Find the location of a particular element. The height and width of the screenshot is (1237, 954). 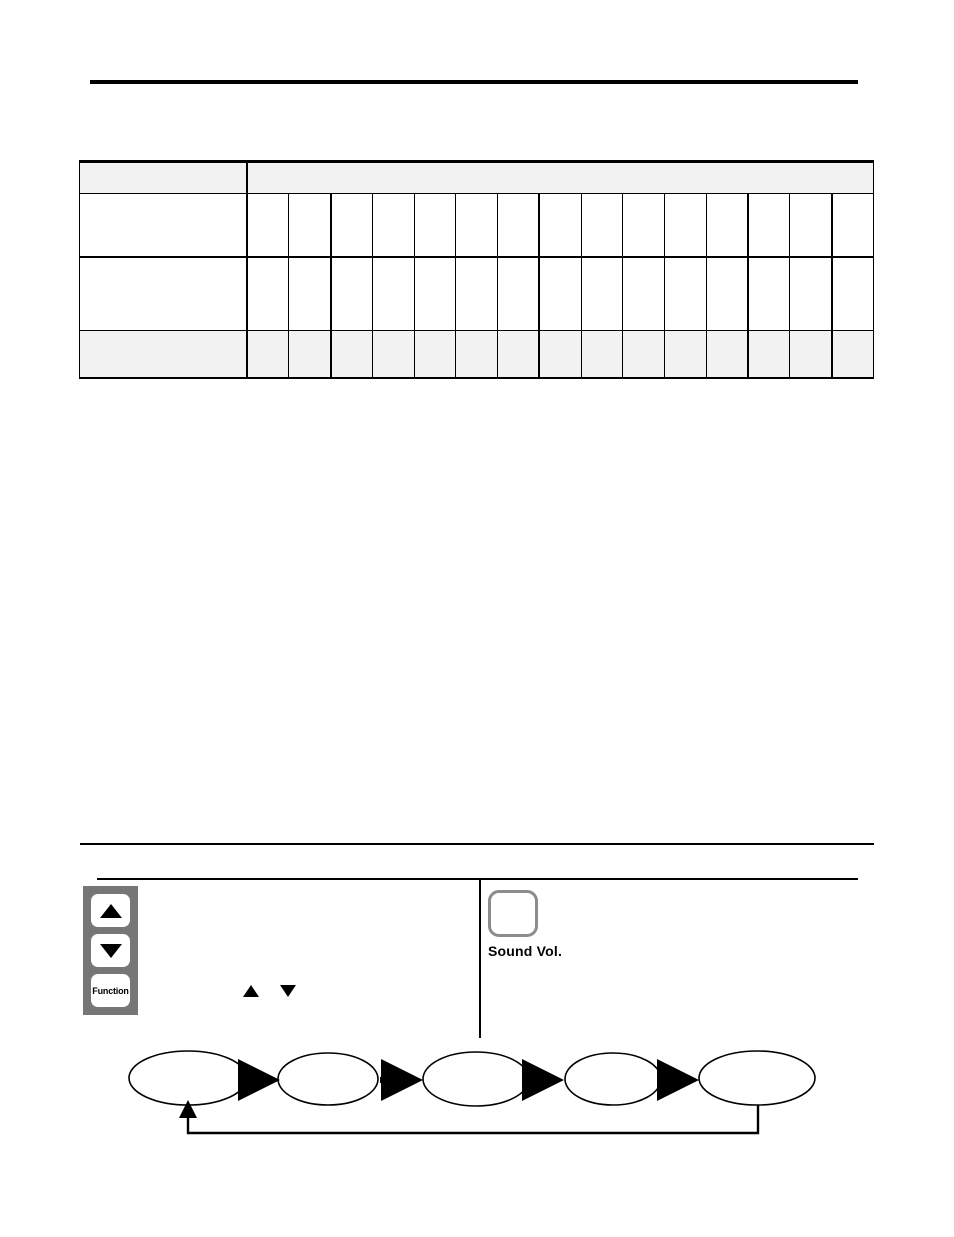

section-rule-upper is located at coordinates (477, 844).